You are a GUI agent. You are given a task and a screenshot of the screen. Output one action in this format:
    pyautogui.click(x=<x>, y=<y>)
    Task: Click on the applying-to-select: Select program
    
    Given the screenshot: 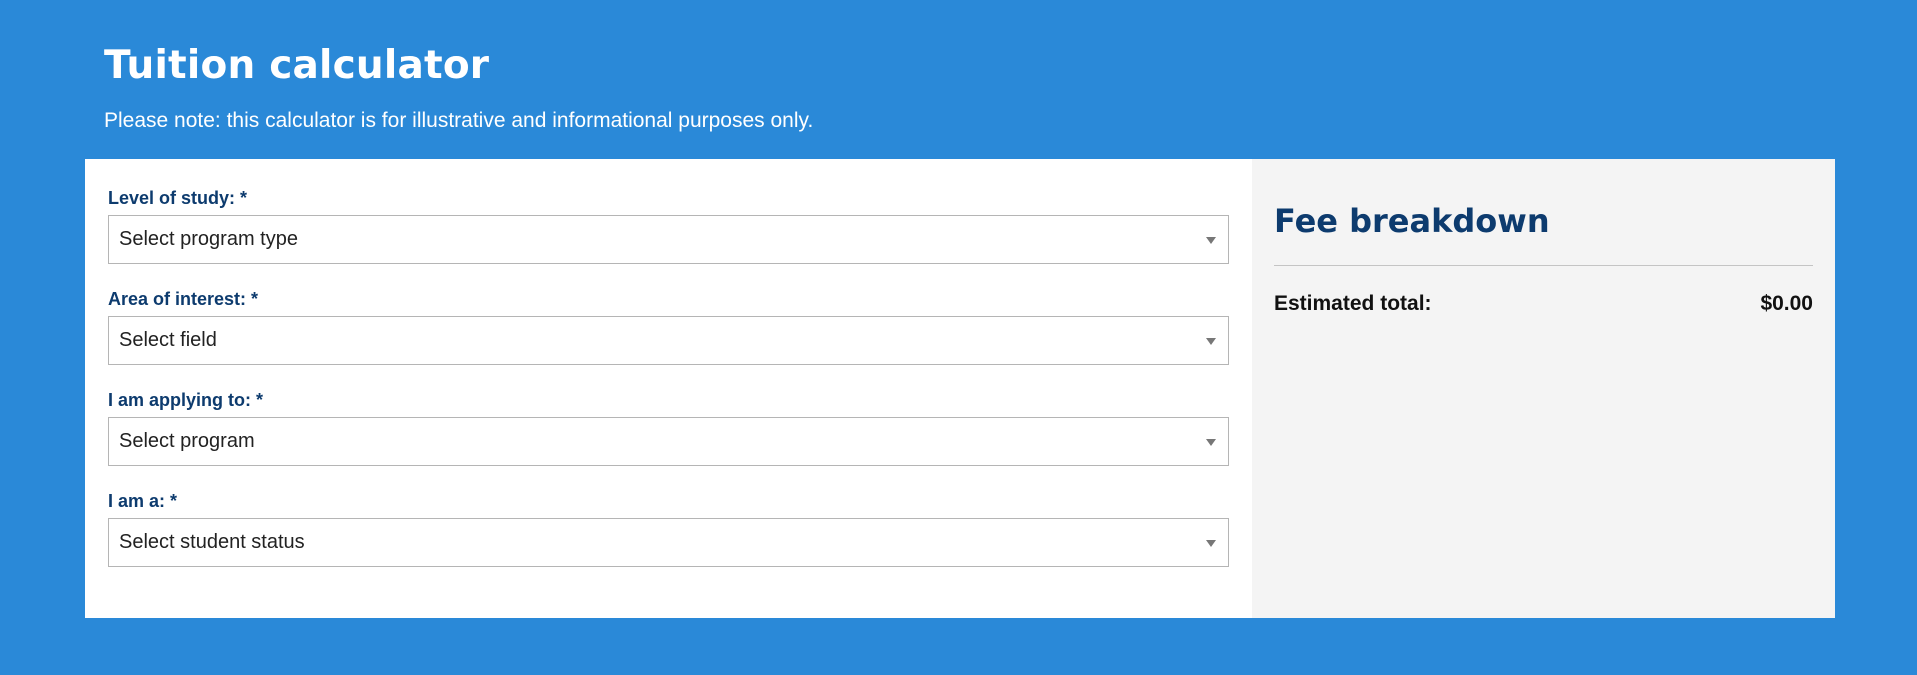 What is the action you would take?
    pyautogui.click(x=668, y=441)
    